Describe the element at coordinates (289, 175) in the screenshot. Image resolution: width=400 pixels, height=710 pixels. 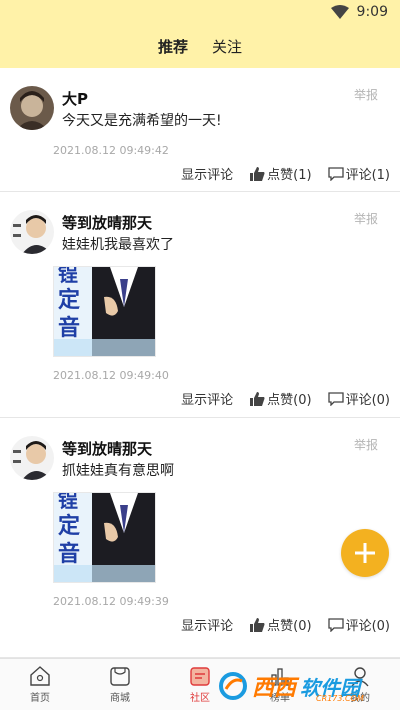
I see `like-count: 点赞(1)` at that location.